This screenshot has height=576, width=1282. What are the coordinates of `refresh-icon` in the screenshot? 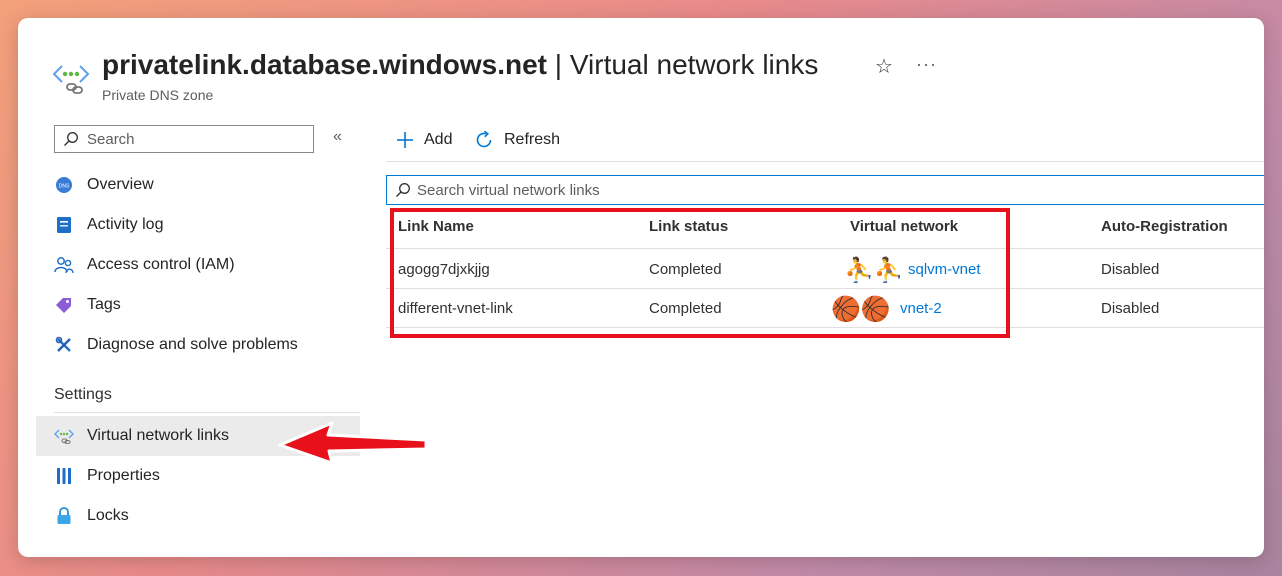 It's located at (484, 140).